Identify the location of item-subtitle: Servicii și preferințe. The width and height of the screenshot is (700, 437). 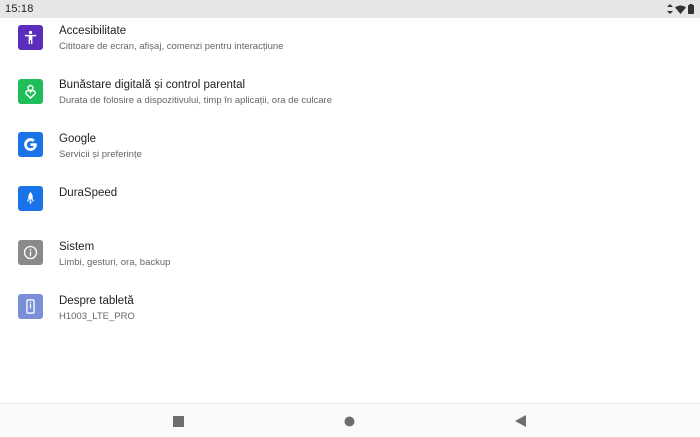
(100, 154).